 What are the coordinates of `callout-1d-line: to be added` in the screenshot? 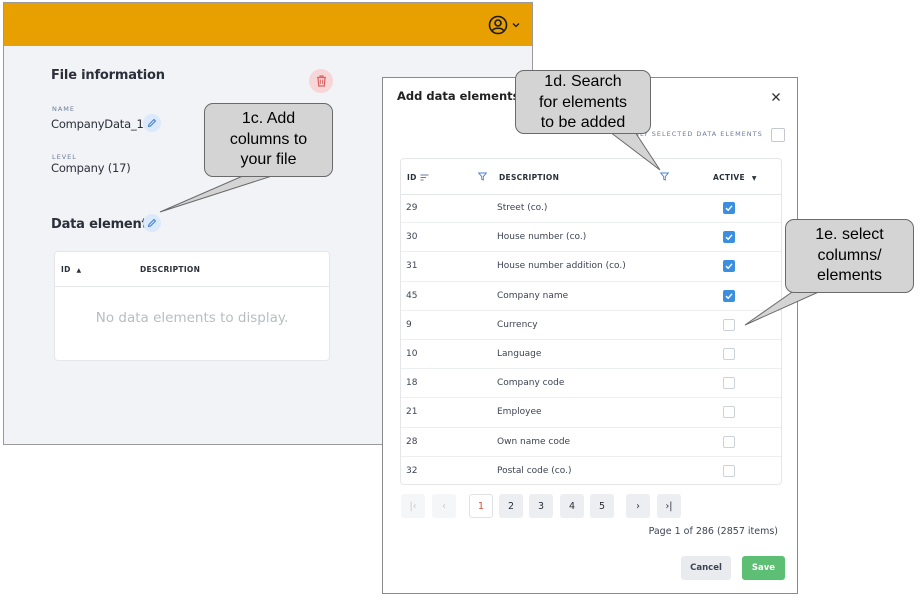 It's located at (583, 122).